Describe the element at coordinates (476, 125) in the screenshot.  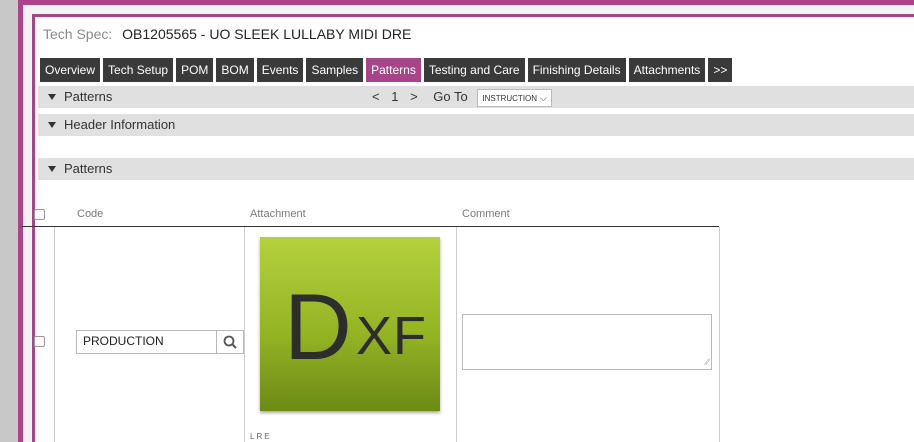
I see `header-information-section: Header Information` at that location.